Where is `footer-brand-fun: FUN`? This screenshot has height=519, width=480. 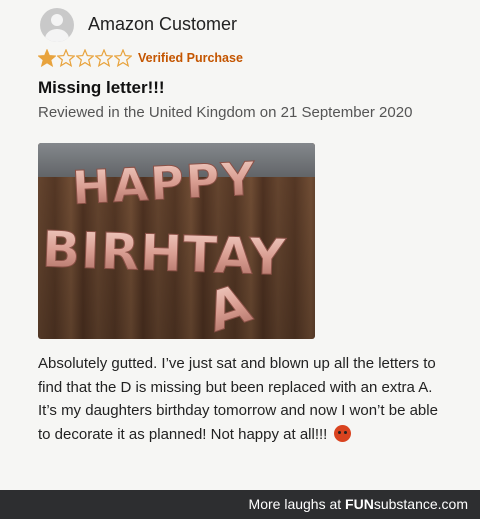
footer-brand-fun: FUN is located at coordinates (359, 504).